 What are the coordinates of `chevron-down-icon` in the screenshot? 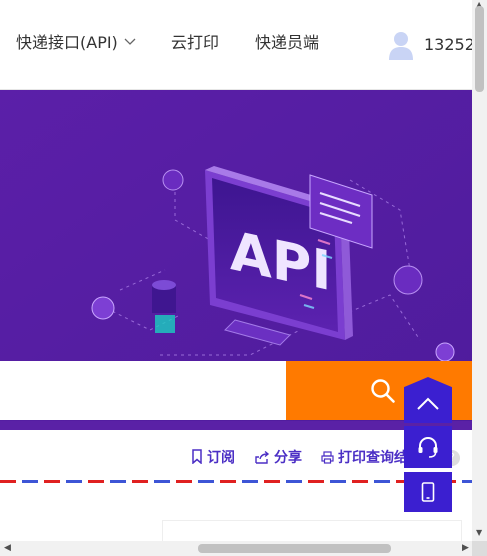 It's located at (130, 41).